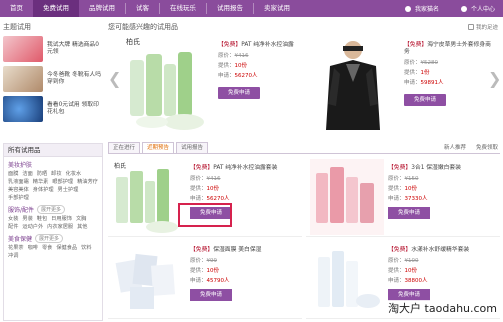 This screenshot has height=322, width=503. I want to click on nav-trier: 试客, so click(142, 8).